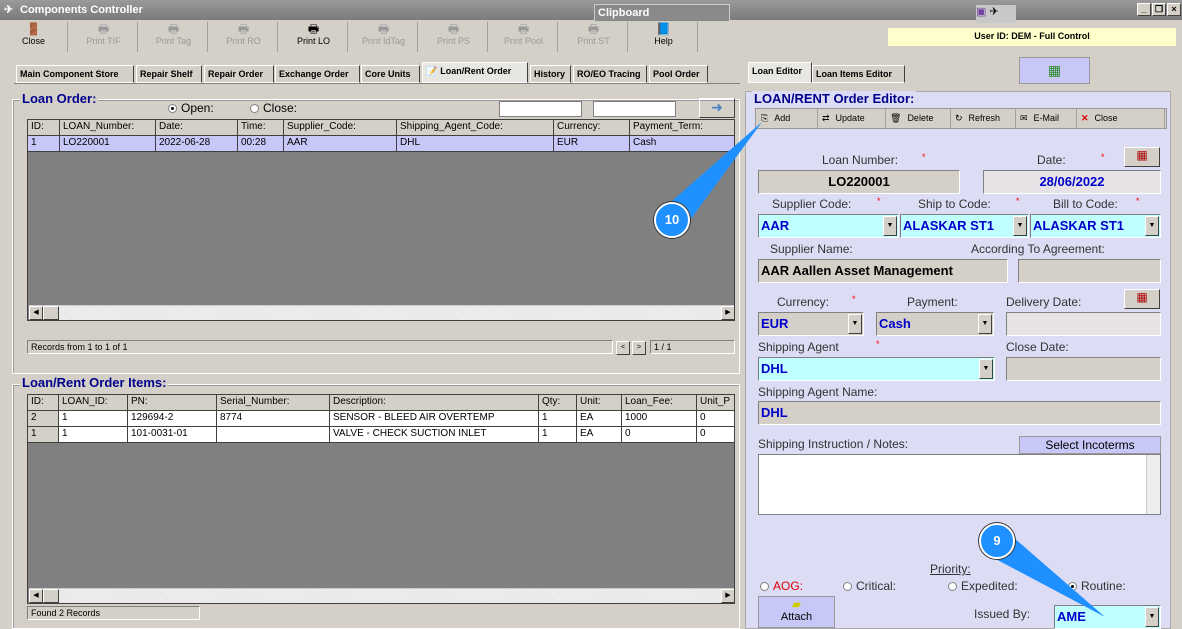 Image resolution: width=1182 pixels, height=629 pixels. What do you see at coordinates (959, 118) in the screenshot?
I see `refresh-icon: ↻` at bounding box center [959, 118].